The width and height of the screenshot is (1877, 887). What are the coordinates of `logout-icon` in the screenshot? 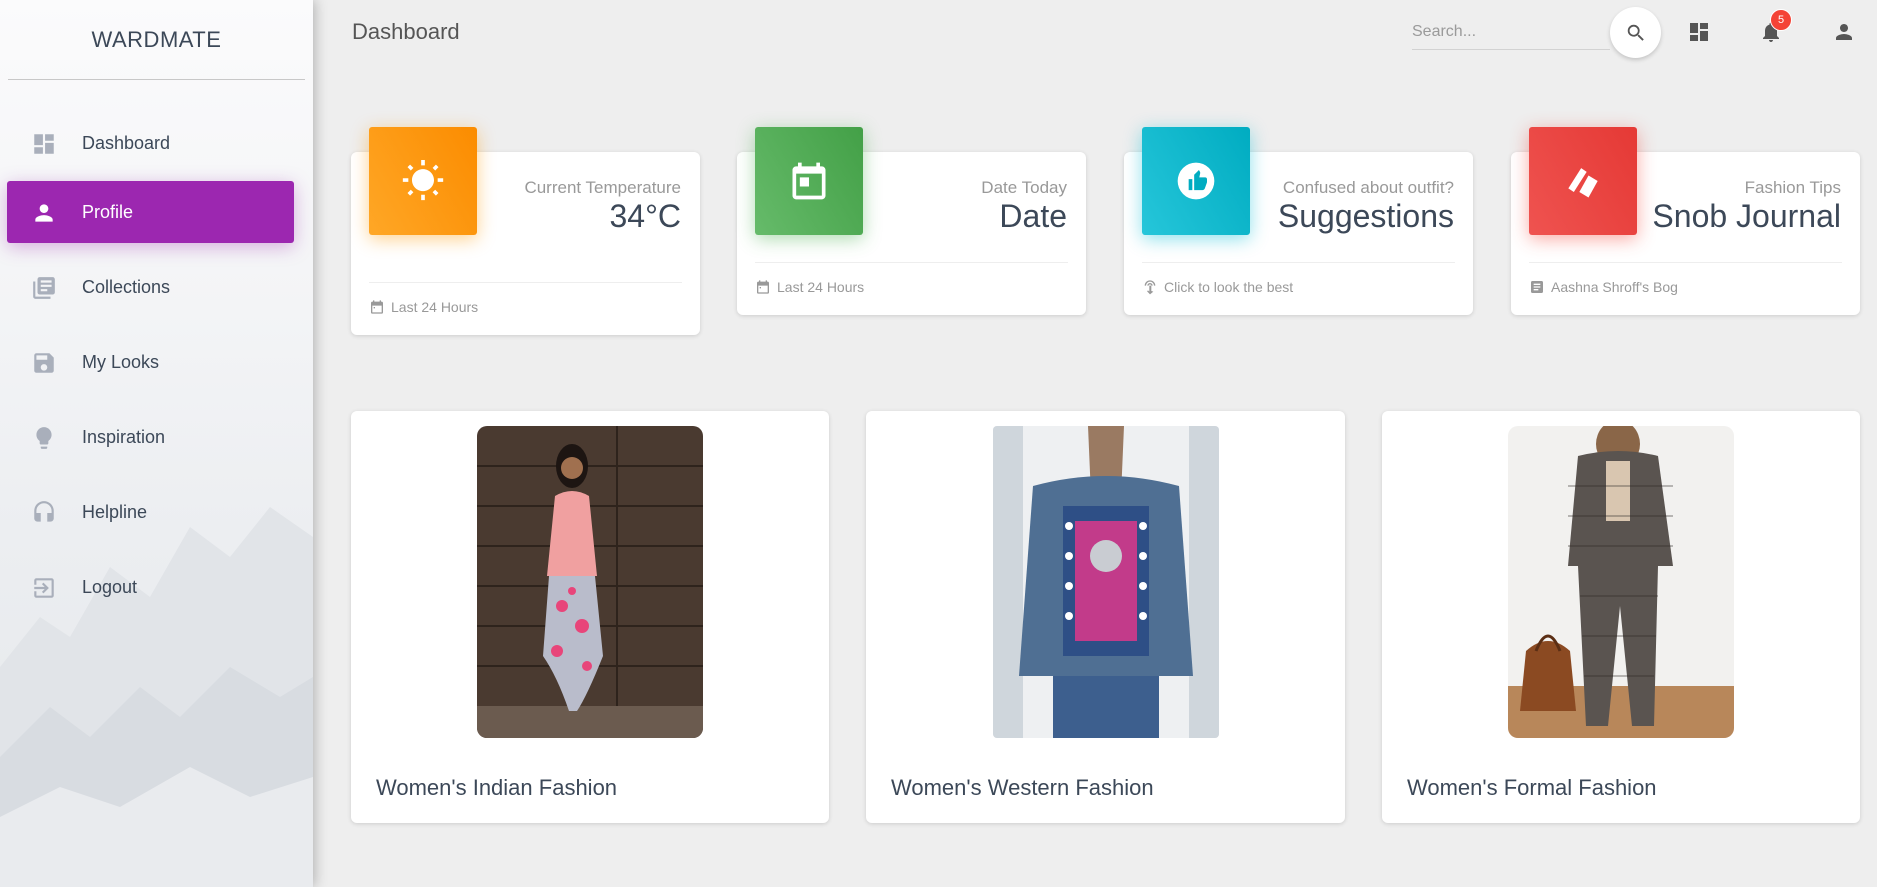 It's located at (44, 588).